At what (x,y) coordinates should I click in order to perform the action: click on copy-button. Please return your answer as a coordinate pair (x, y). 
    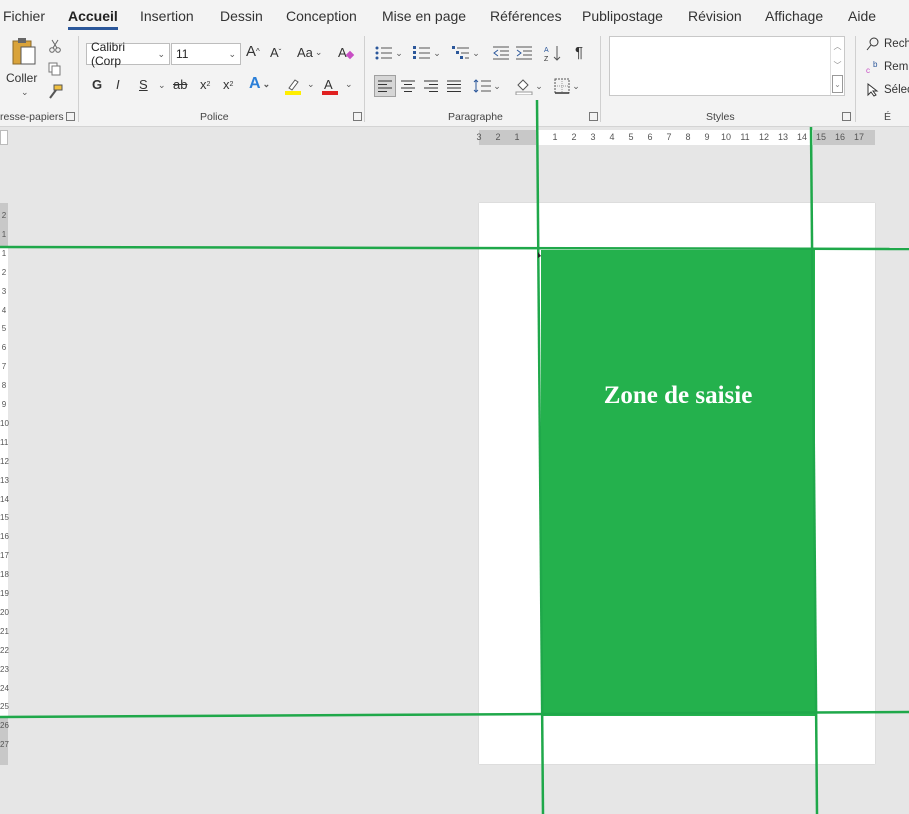
    Looking at the image, I should click on (55, 69).